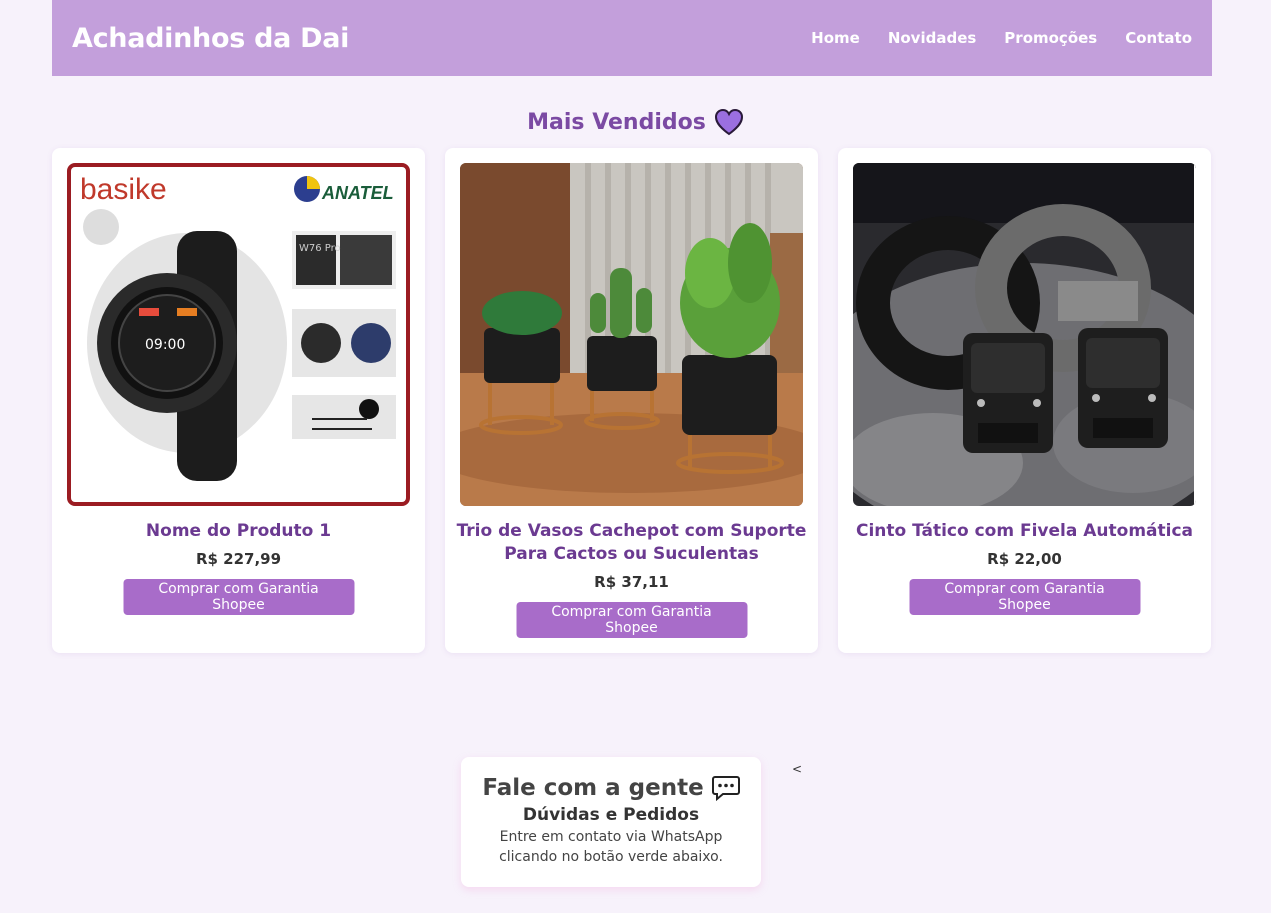 This screenshot has height=913, width=1271. What do you see at coordinates (238, 531) in the screenshot?
I see `product-name: Nome do Produto 1` at bounding box center [238, 531].